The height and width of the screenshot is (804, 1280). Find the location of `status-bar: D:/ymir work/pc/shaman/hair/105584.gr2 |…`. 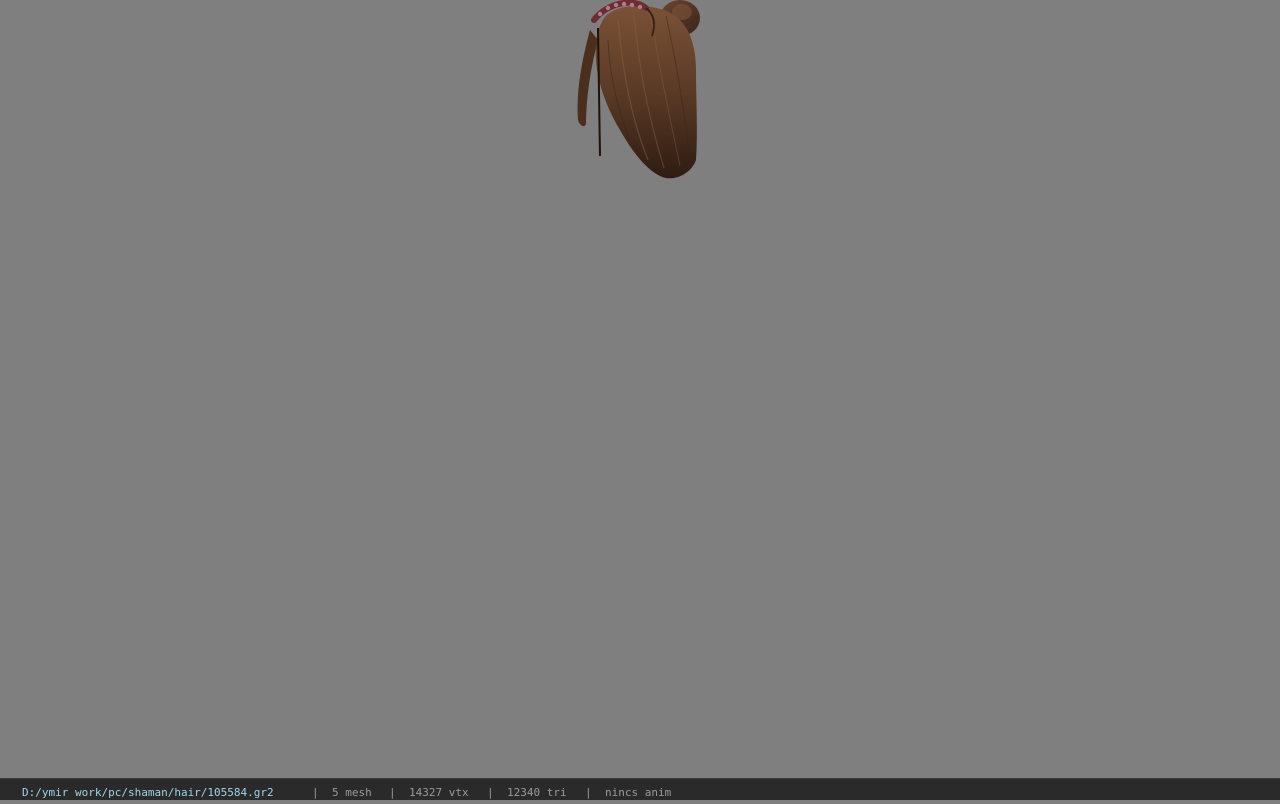

status-bar: D:/ymir work/pc/shaman/hair/105584.gr2 |… is located at coordinates (640, 789).